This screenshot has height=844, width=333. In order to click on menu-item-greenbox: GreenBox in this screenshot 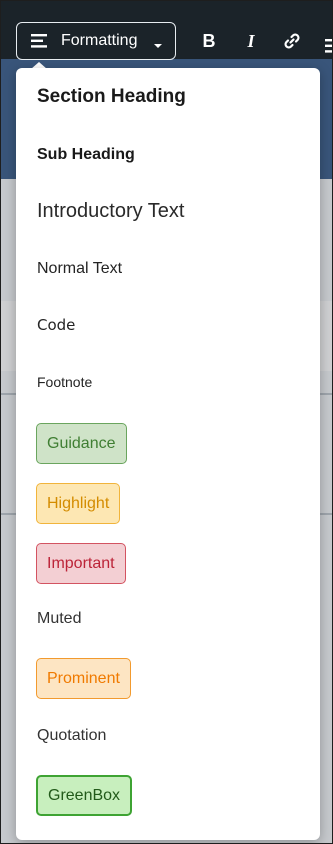, I will do `click(84, 795)`.